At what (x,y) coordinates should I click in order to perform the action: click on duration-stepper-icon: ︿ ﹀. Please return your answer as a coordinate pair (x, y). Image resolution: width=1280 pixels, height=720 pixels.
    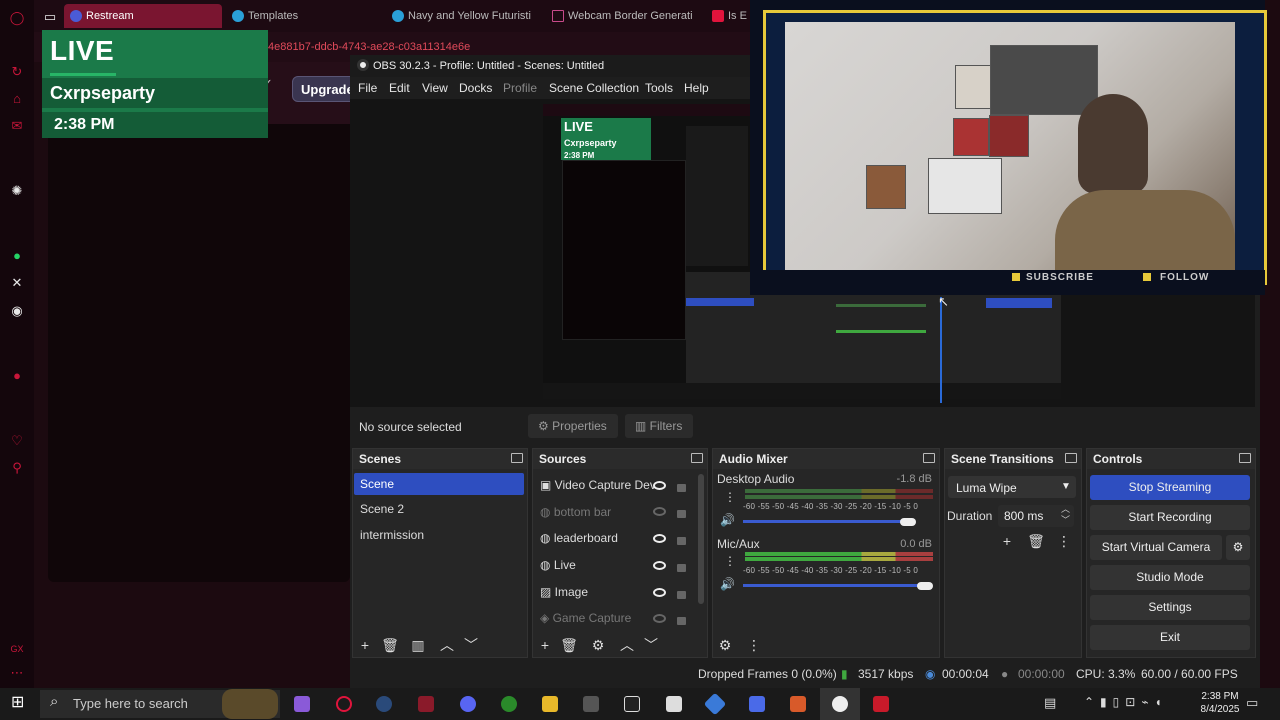
    Looking at the image, I should click on (1065, 515).